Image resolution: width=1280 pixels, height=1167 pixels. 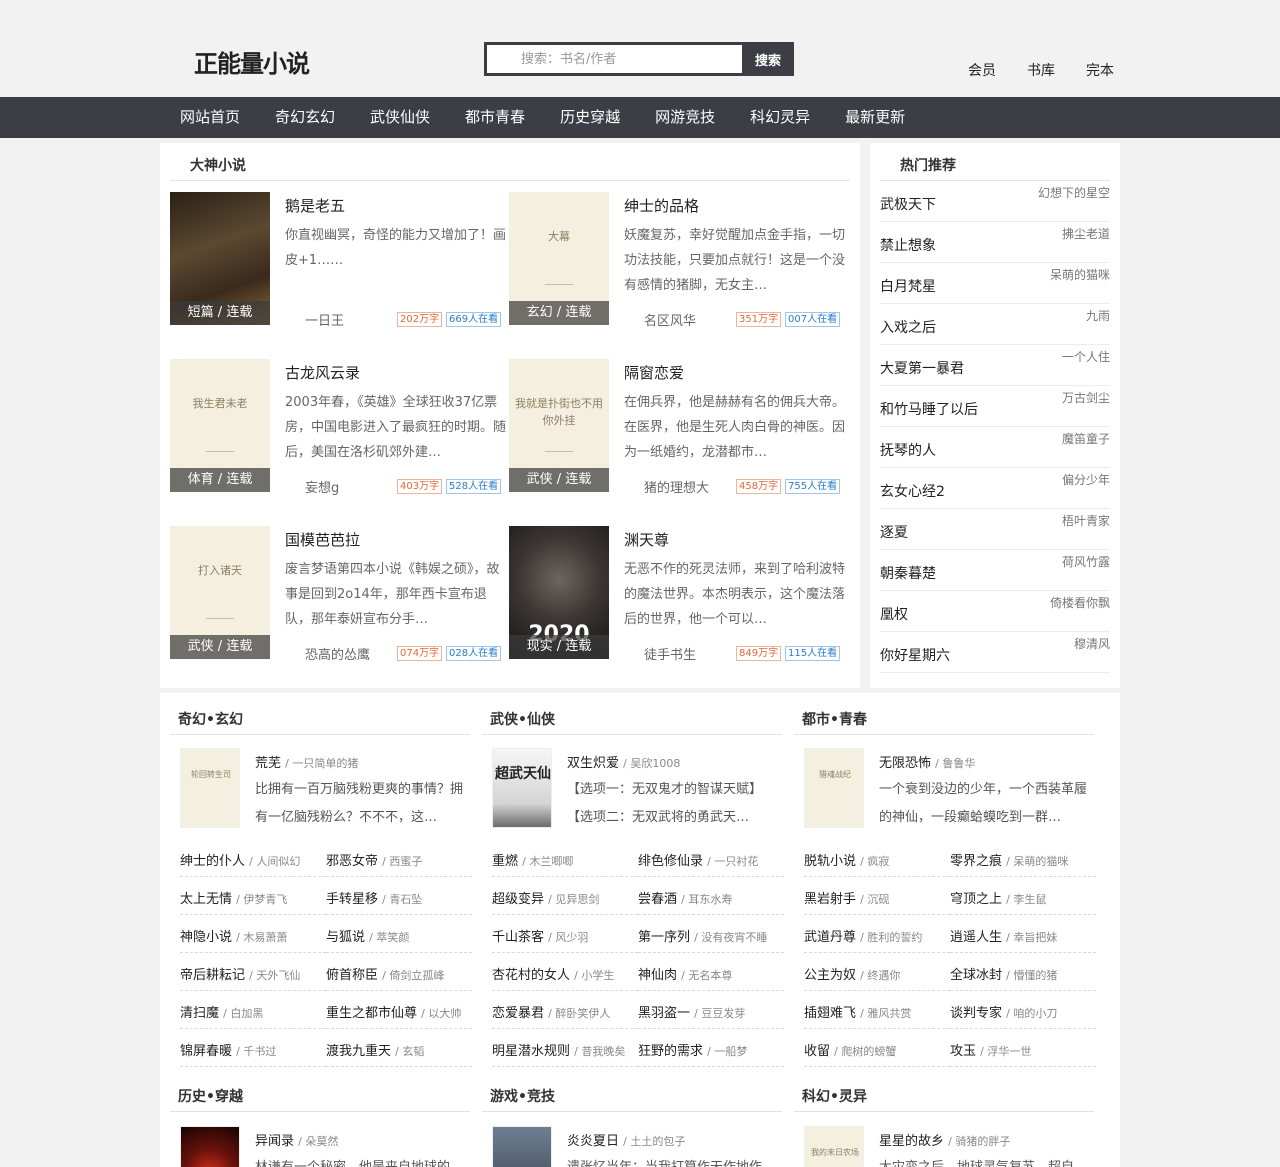 I want to click on list-item: 穹顶之上 / 李生鼠, so click(x=1023, y=901).